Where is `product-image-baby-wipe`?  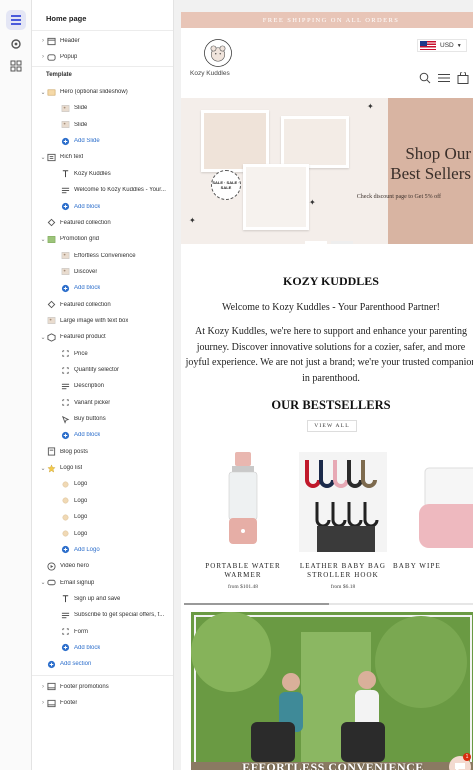 product-image-baby-wipe is located at coordinates (446, 507).